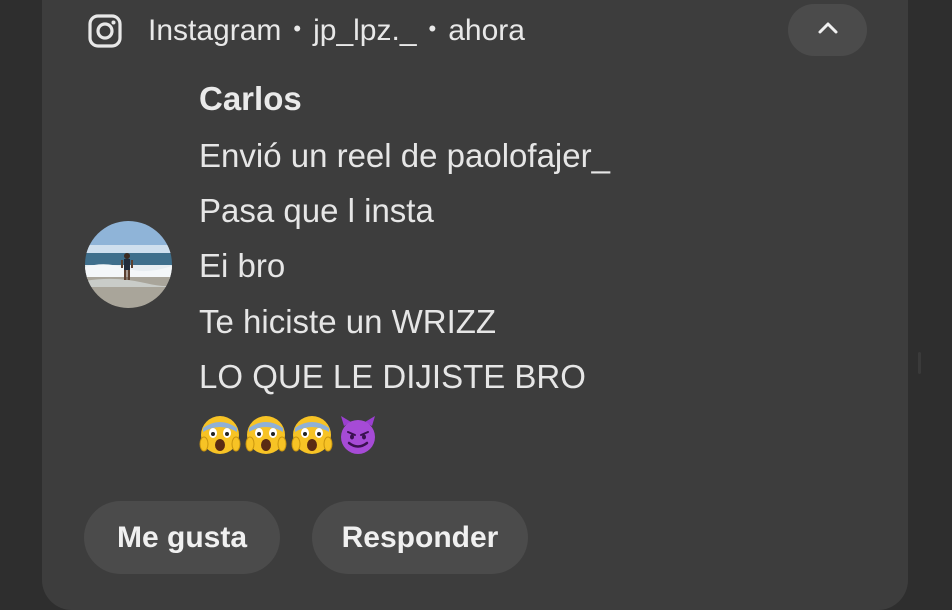 The width and height of the screenshot is (952, 610). I want to click on timestamp: ahora, so click(486, 30).